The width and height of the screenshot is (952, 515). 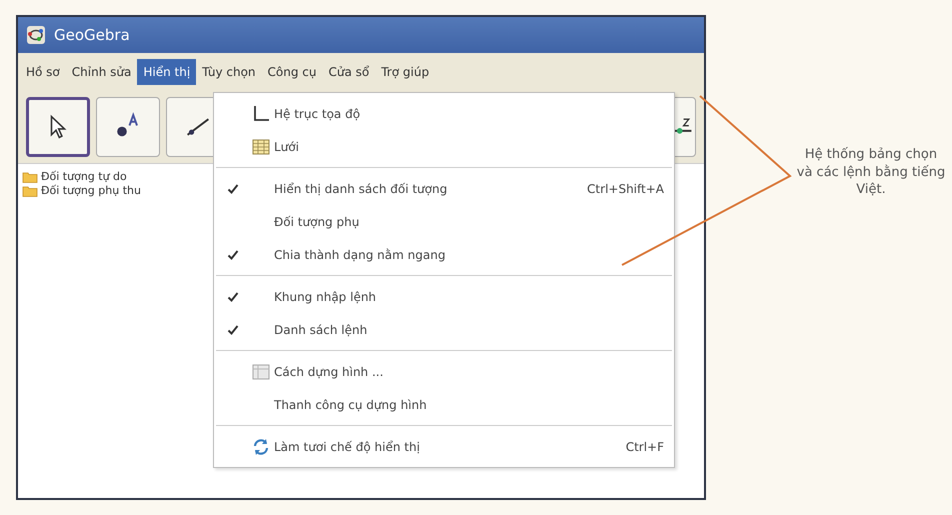 What do you see at coordinates (91, 190) in the screenshot?
I see `tree-item: Đối tượng phụ thu` at bounding box center [91, 190].